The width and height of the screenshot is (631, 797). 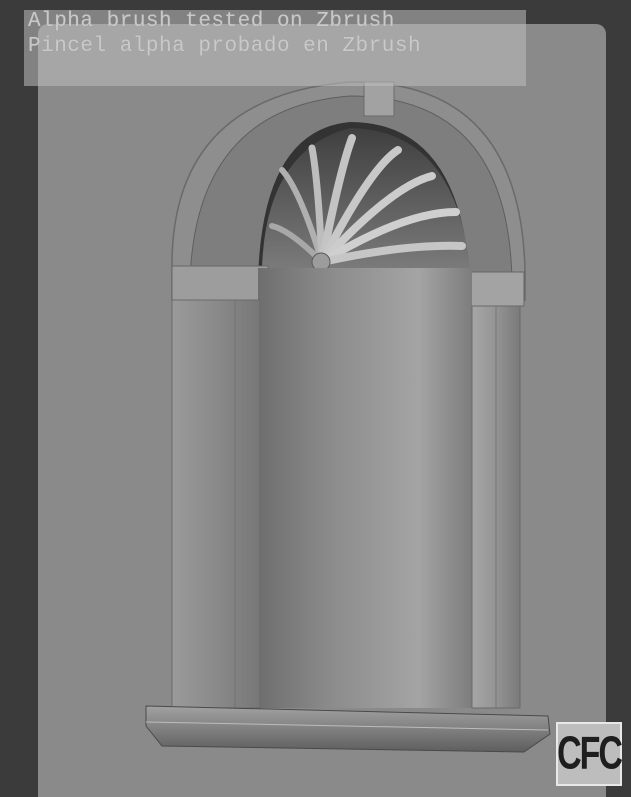 I want to click on caption-line-spanish: Pincel alpha probado en Zbrush, so click(x=225, y=46).